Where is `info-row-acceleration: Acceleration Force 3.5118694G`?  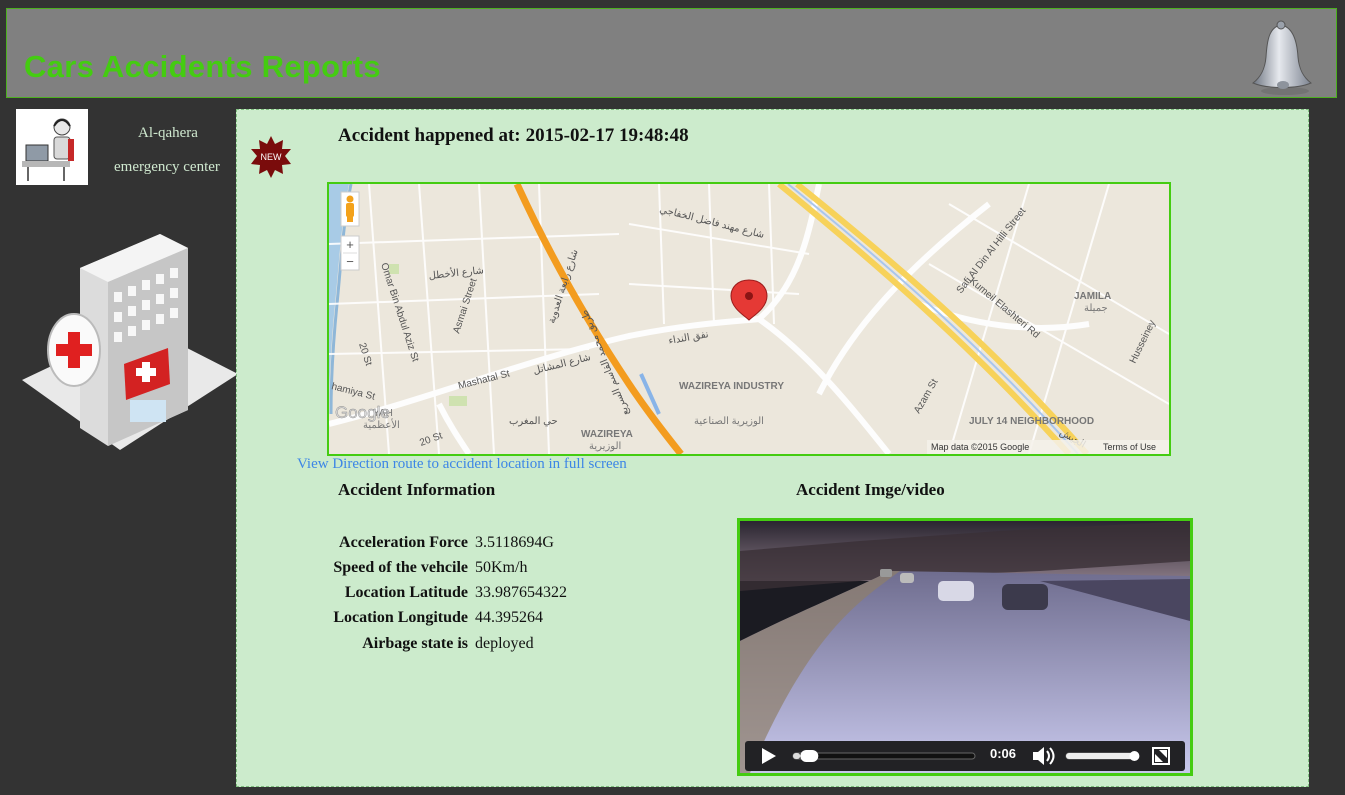 info-row-acceleration: Acceleration Force 3.5118694G is located at coordinates (510, 546).